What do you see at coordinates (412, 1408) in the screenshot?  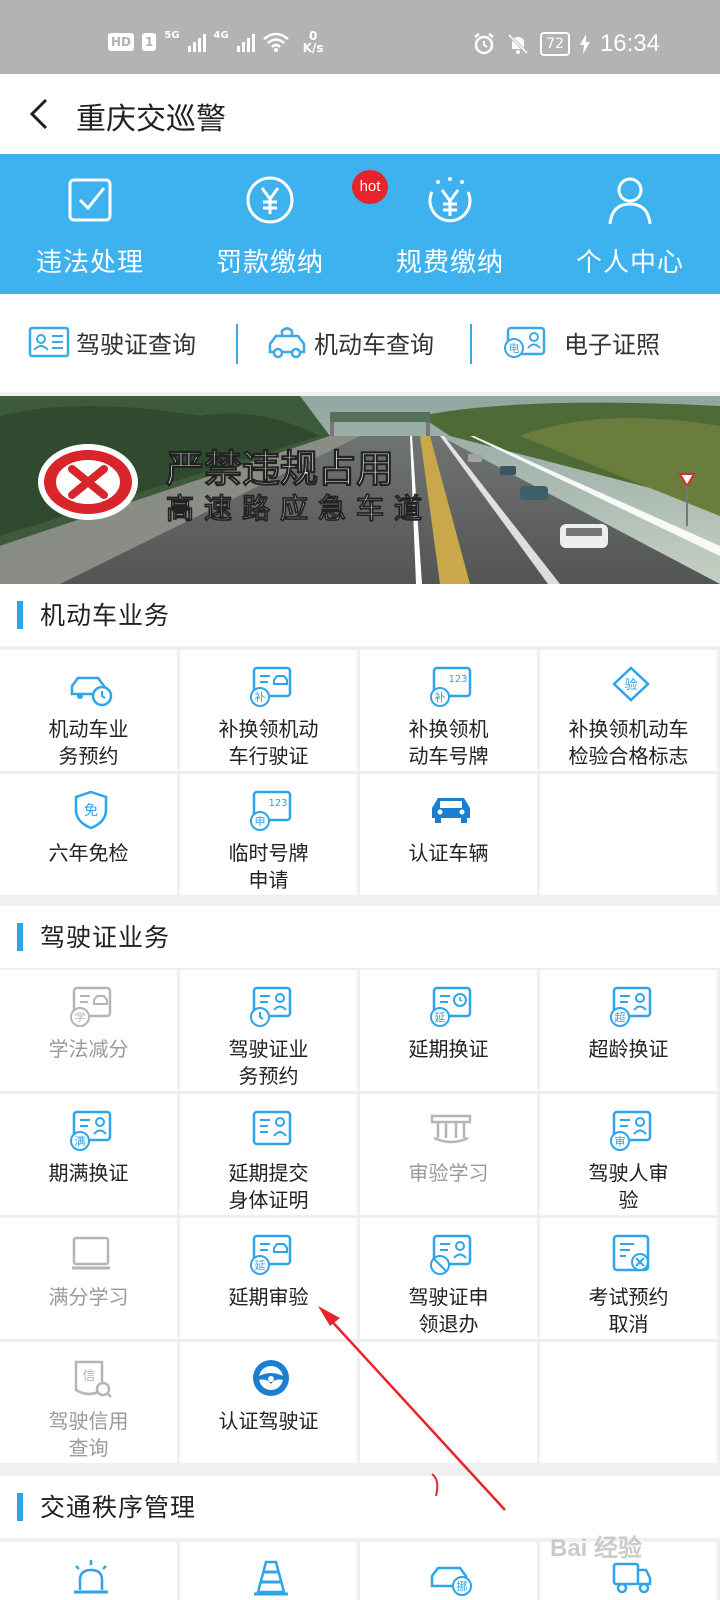 I see `annotation-arrow` at bounding box center [412, 1408].